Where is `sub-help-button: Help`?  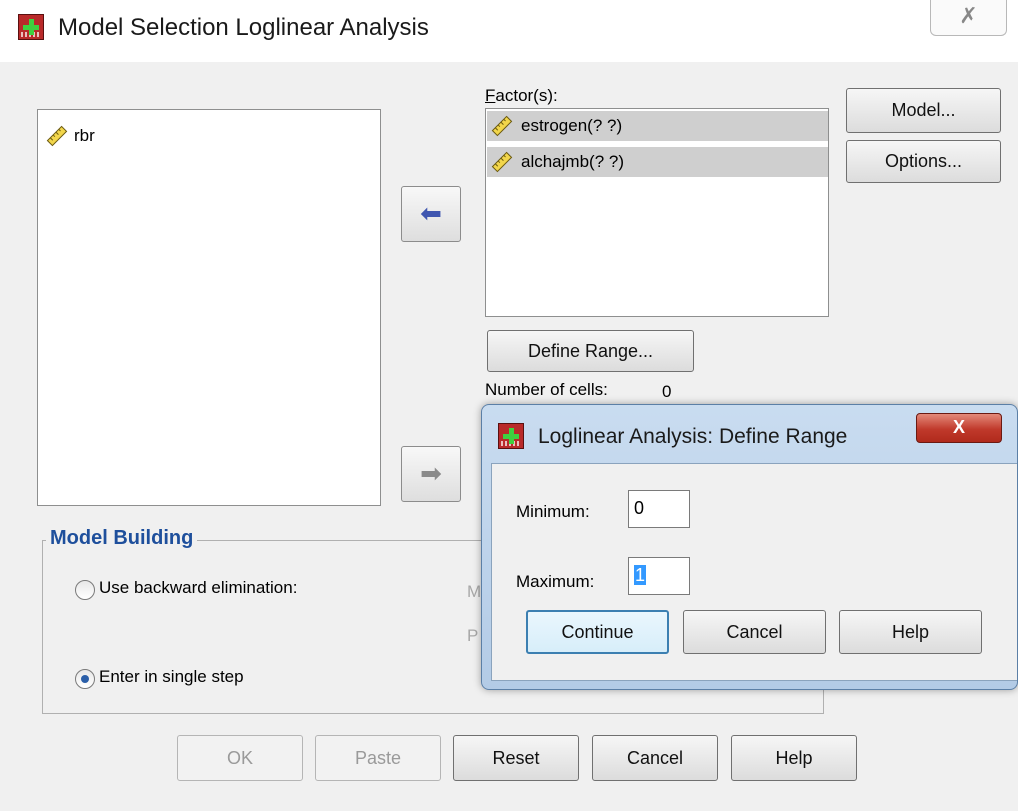 sub-help-button: Help is located at coordinates (910, 632).